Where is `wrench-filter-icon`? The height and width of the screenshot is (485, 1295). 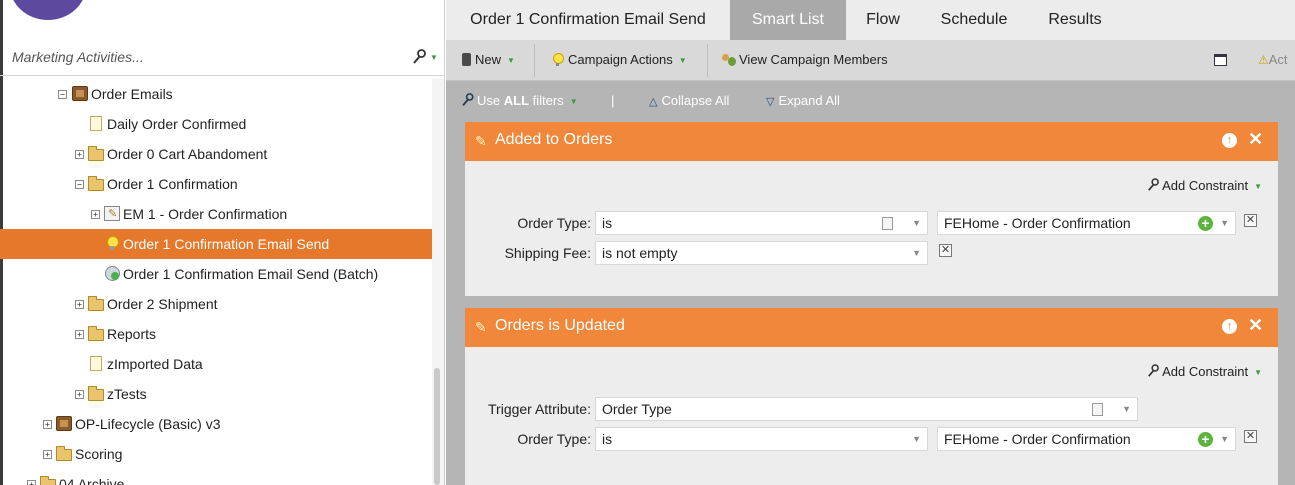
wrench-filter-icon is located at coordinates (419, 57).